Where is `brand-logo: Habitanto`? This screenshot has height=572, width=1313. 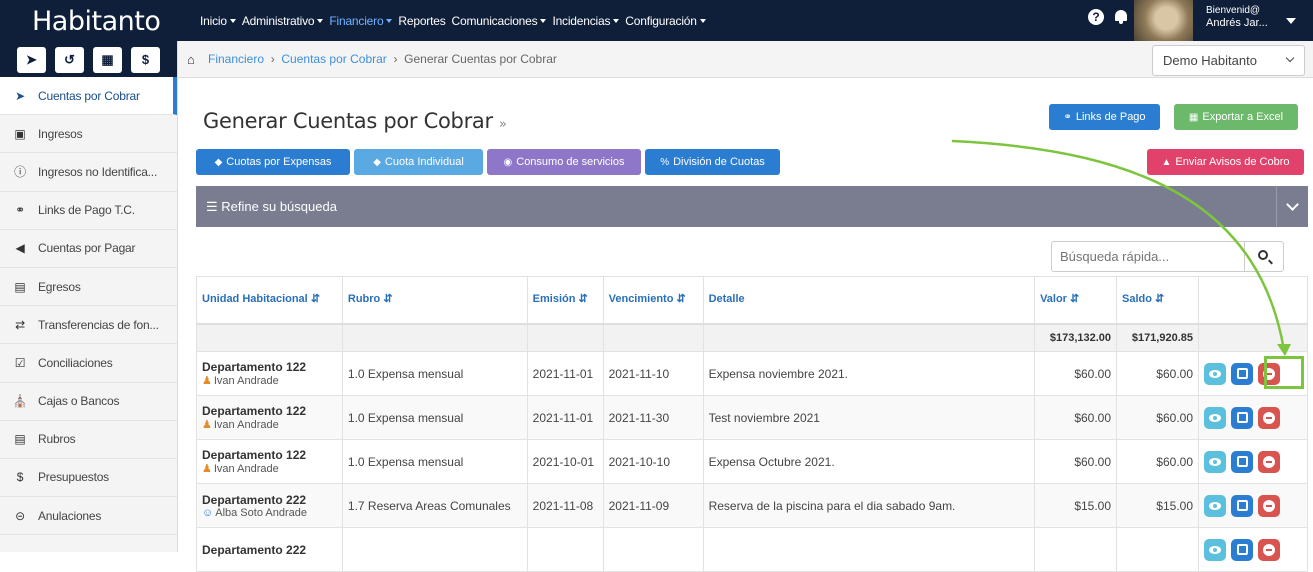
brand-logo: Habitanto is located at coordinates (89, 20).